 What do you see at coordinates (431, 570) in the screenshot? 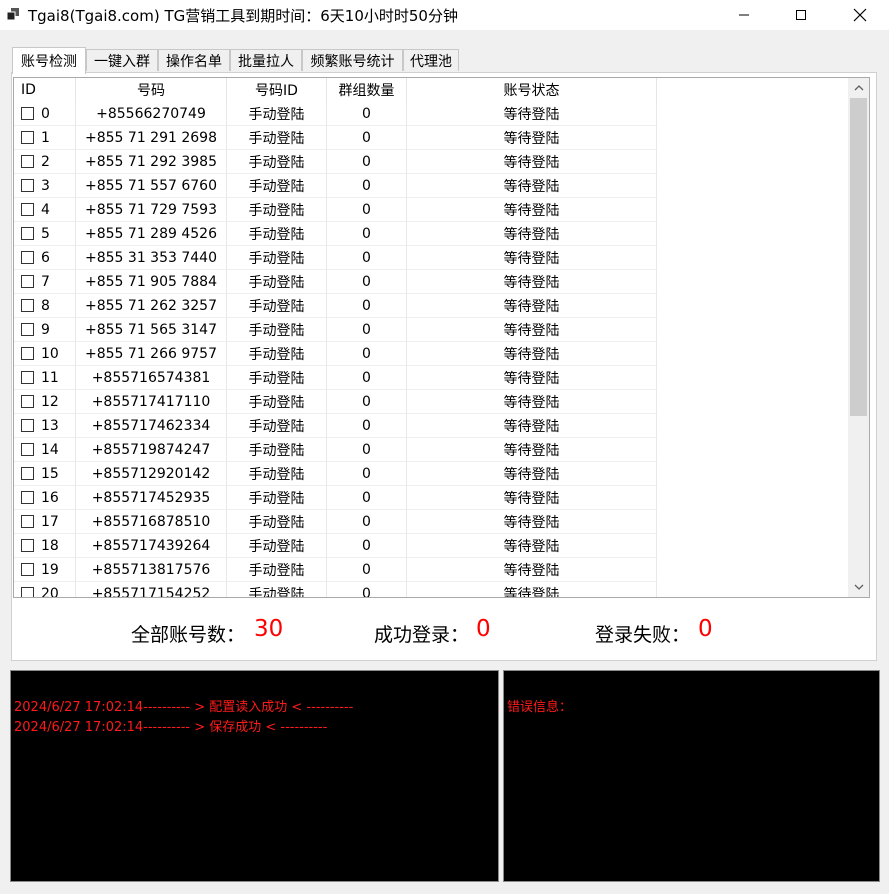
I see `table-row: 19 +855713817576 手动登陆 0 等待登陆` at bounding box center [431, 570].